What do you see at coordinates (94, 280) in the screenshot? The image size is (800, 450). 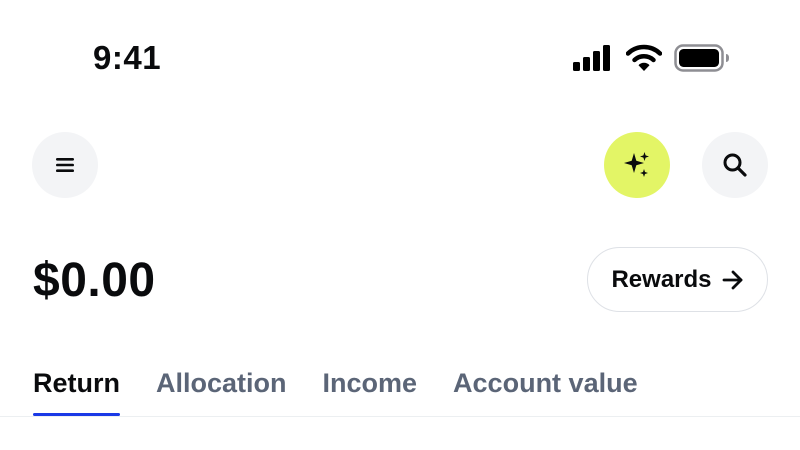 I see `portfolio-balance: $0.00` at bounding box center [94, 280].